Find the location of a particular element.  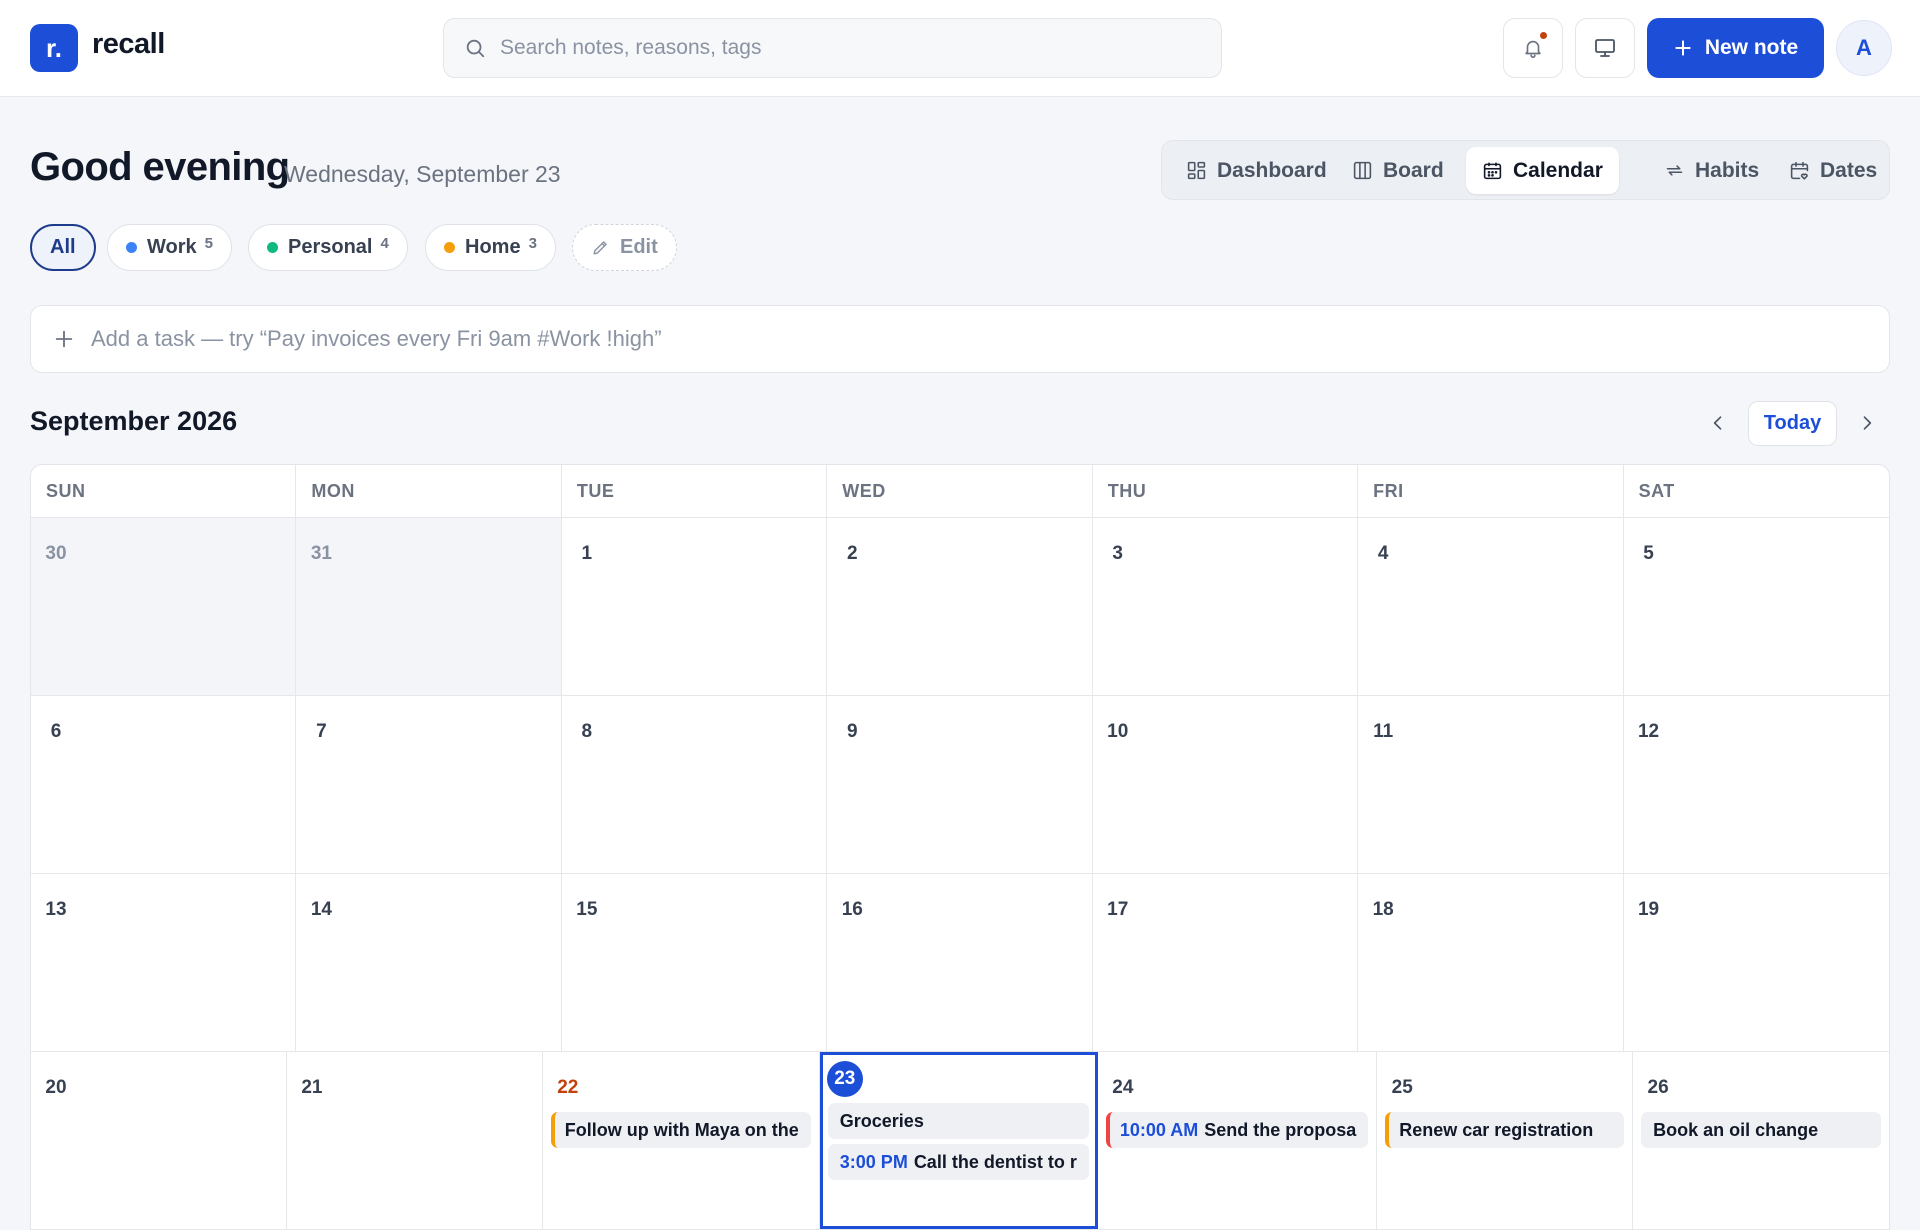

next-month-button is located at coordinates (1867, 423).